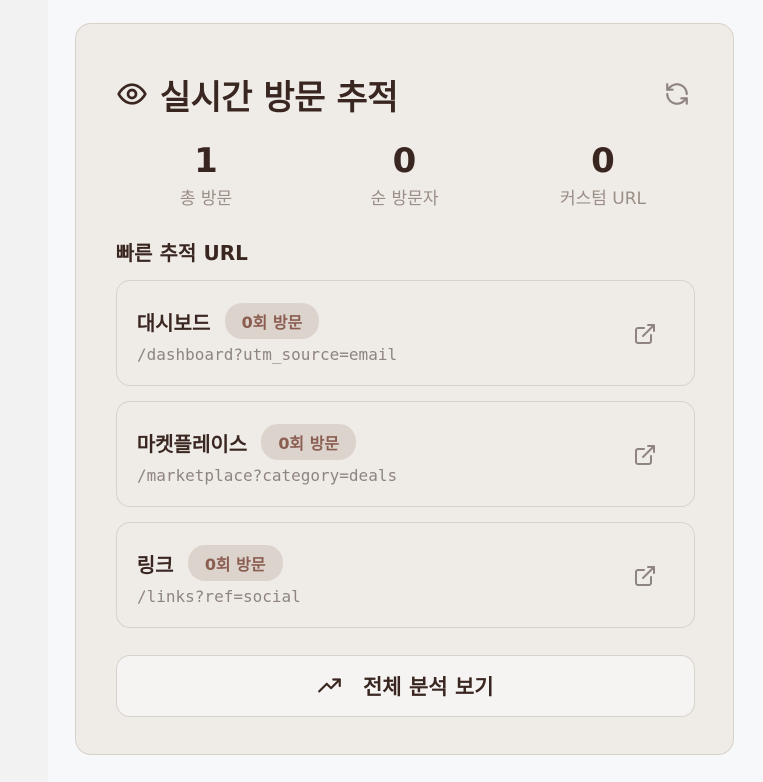  I want to click on link-name: 대시보드, so click(174, 322).